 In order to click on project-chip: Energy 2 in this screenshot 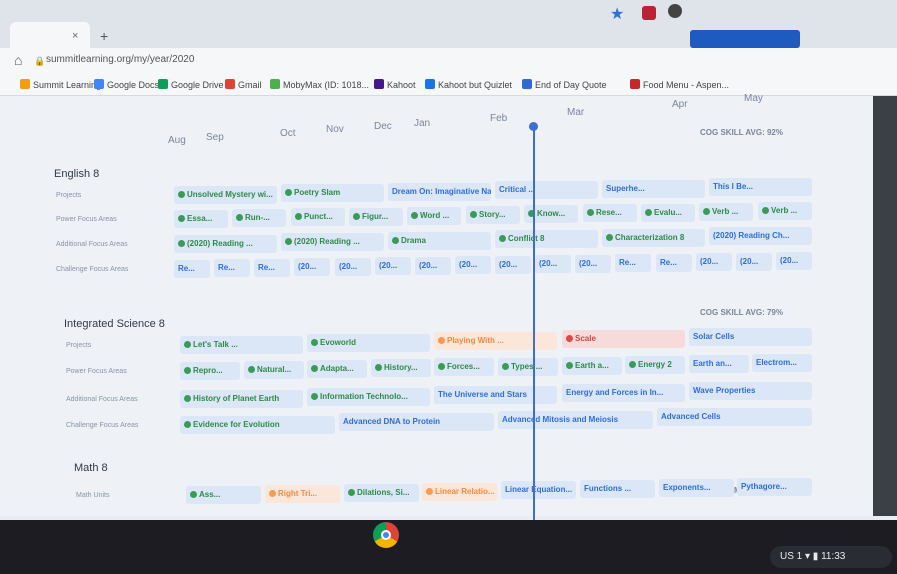, I will do `click(655, 365)`.